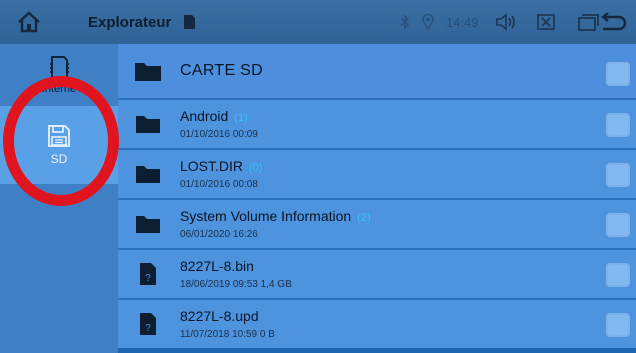 The image size is (636, 353). Describe the element at coordinates (506, 22) in the screenshot. I see `volume-icon` at that location.